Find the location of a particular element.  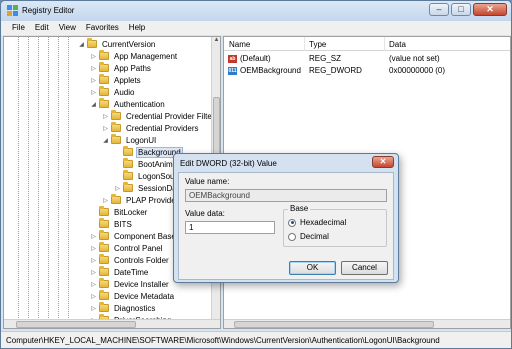

tree-item-device-metadata: ▷ Device Metadata is located at coordinates (132, 296).